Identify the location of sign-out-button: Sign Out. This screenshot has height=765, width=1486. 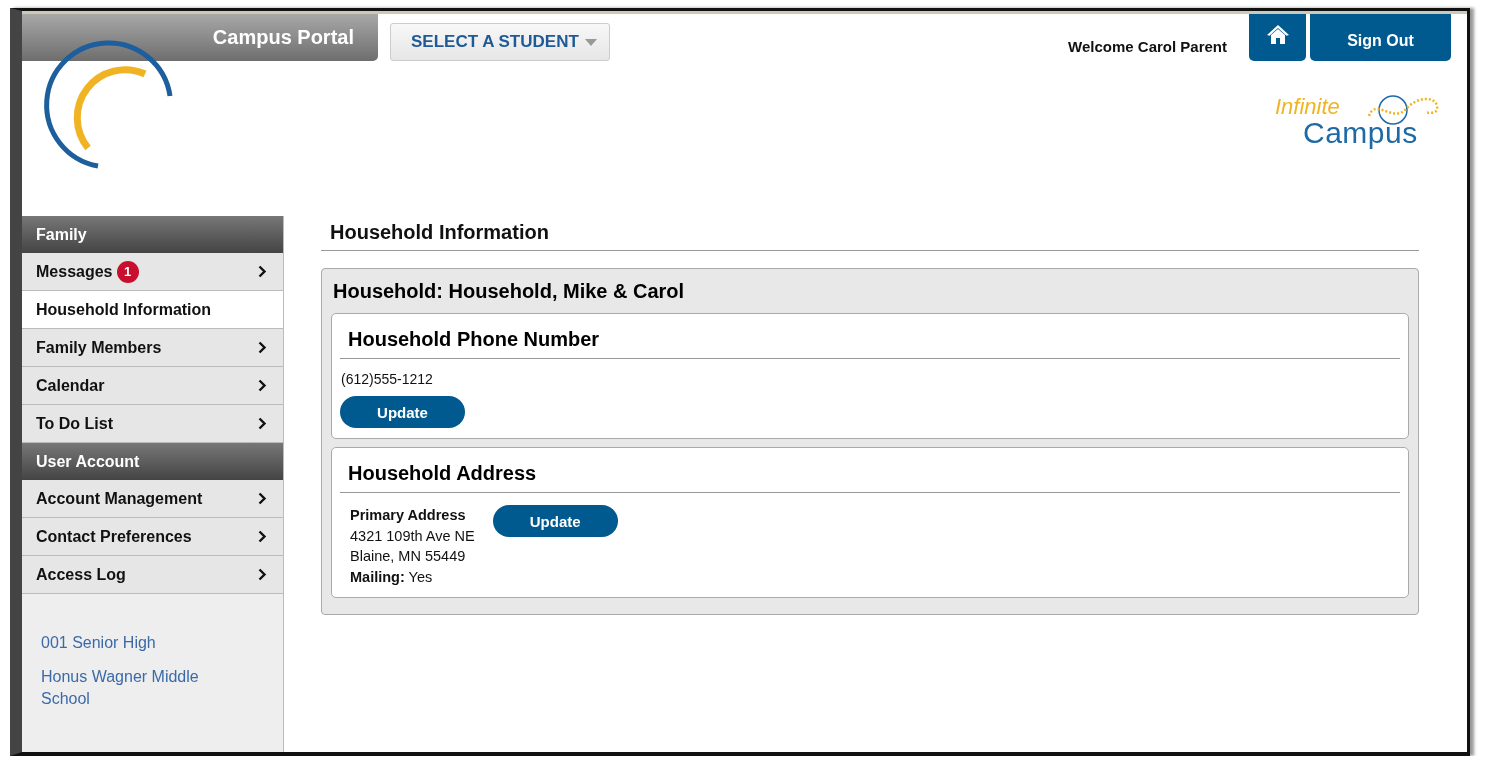
(1380, 37).